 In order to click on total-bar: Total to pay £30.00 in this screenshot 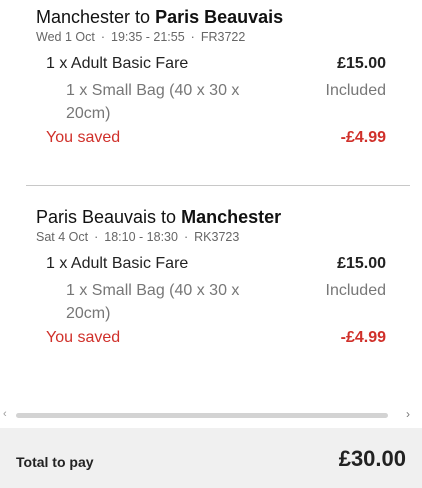, I will do `click(211, 458)`.